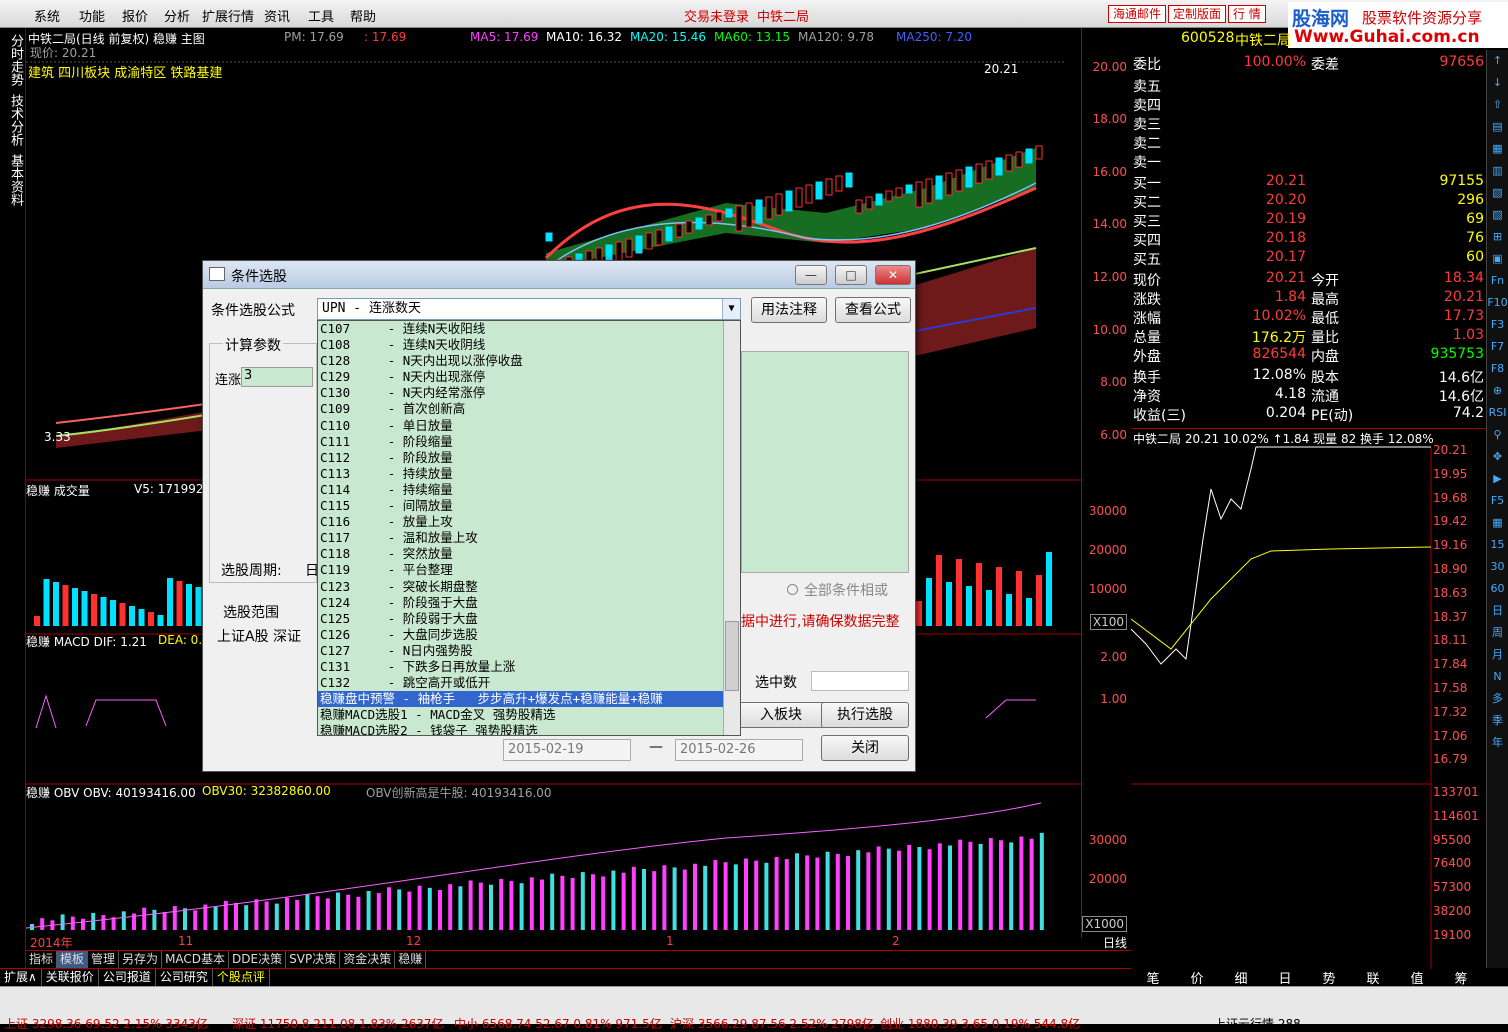 The width and height of the screenshot is (1508, 1032). Describe the element at coordinates (73, 959) in the screenshot. I see `indicator-tab: 模板` at that location.